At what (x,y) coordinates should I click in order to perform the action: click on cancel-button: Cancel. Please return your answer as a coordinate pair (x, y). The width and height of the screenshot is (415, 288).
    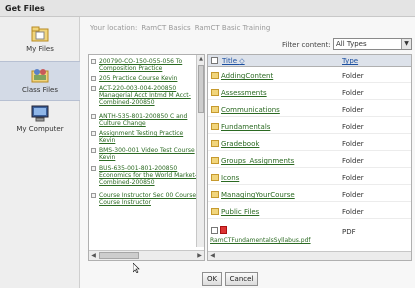
    Looking at the image, I should click on (241, 279).